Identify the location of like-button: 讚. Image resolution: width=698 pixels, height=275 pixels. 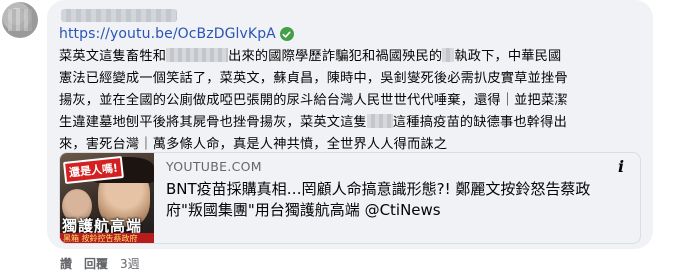
(66, 263).